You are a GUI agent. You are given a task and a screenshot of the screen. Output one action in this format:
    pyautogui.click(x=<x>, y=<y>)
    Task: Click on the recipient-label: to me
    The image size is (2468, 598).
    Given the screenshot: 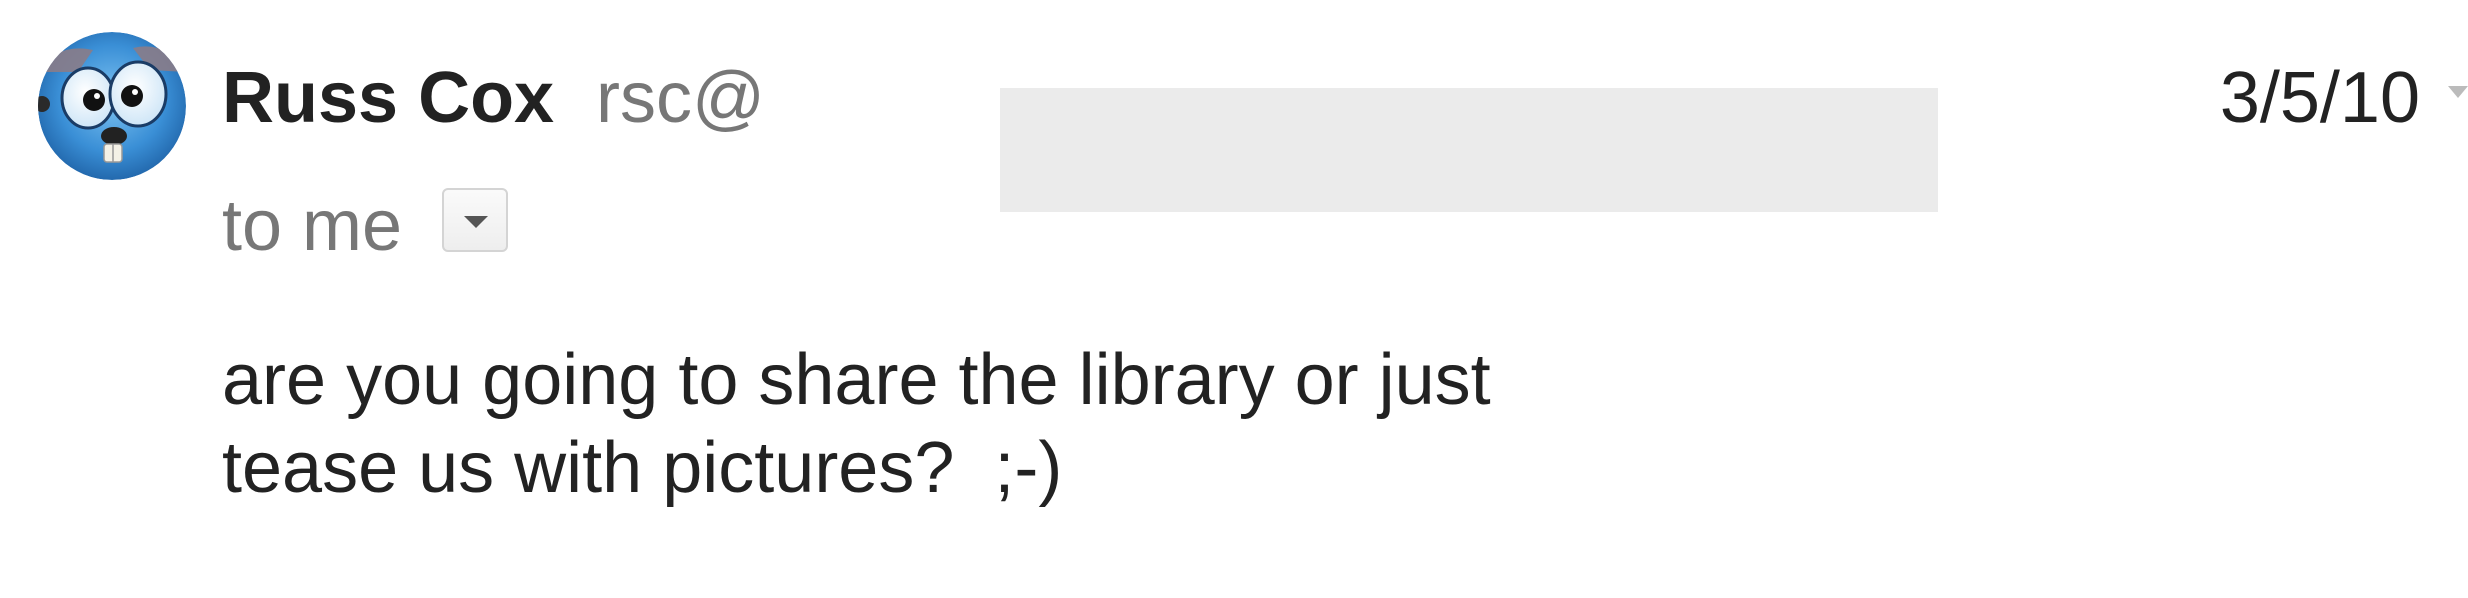 What is the action you would take?
    pyautogui.click(x=312, y=226)
    